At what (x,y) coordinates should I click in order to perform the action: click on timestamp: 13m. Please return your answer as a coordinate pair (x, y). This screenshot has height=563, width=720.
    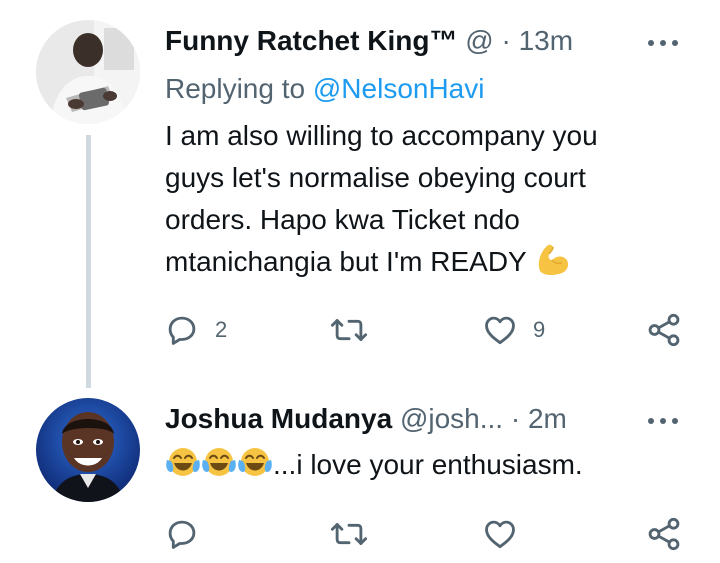
    Looking at the image, I should click on (546, 40).